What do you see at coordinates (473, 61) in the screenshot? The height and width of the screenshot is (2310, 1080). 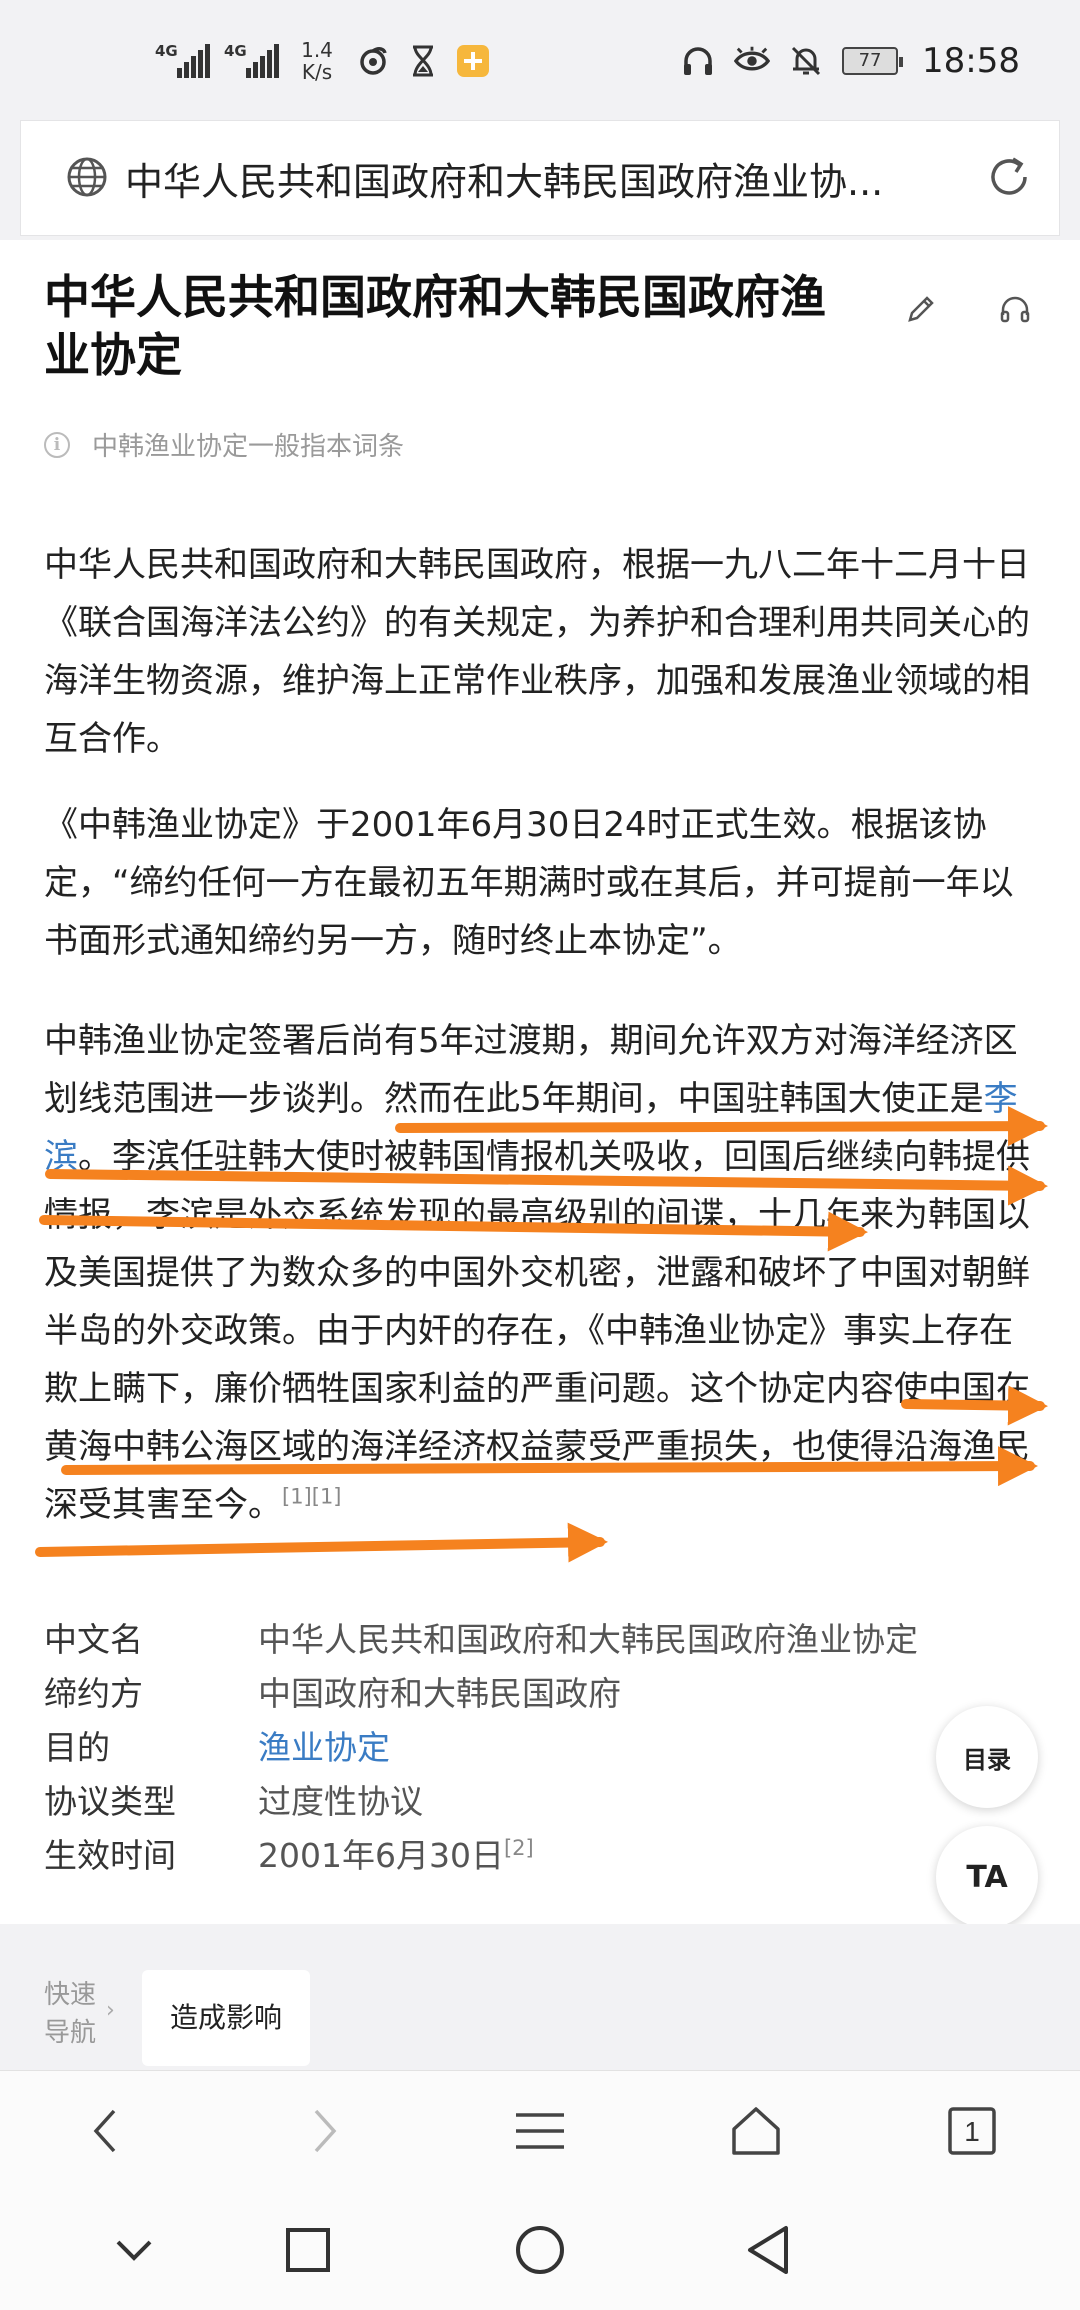 I see `app-notification-icon` at bounding box center [473, 61].